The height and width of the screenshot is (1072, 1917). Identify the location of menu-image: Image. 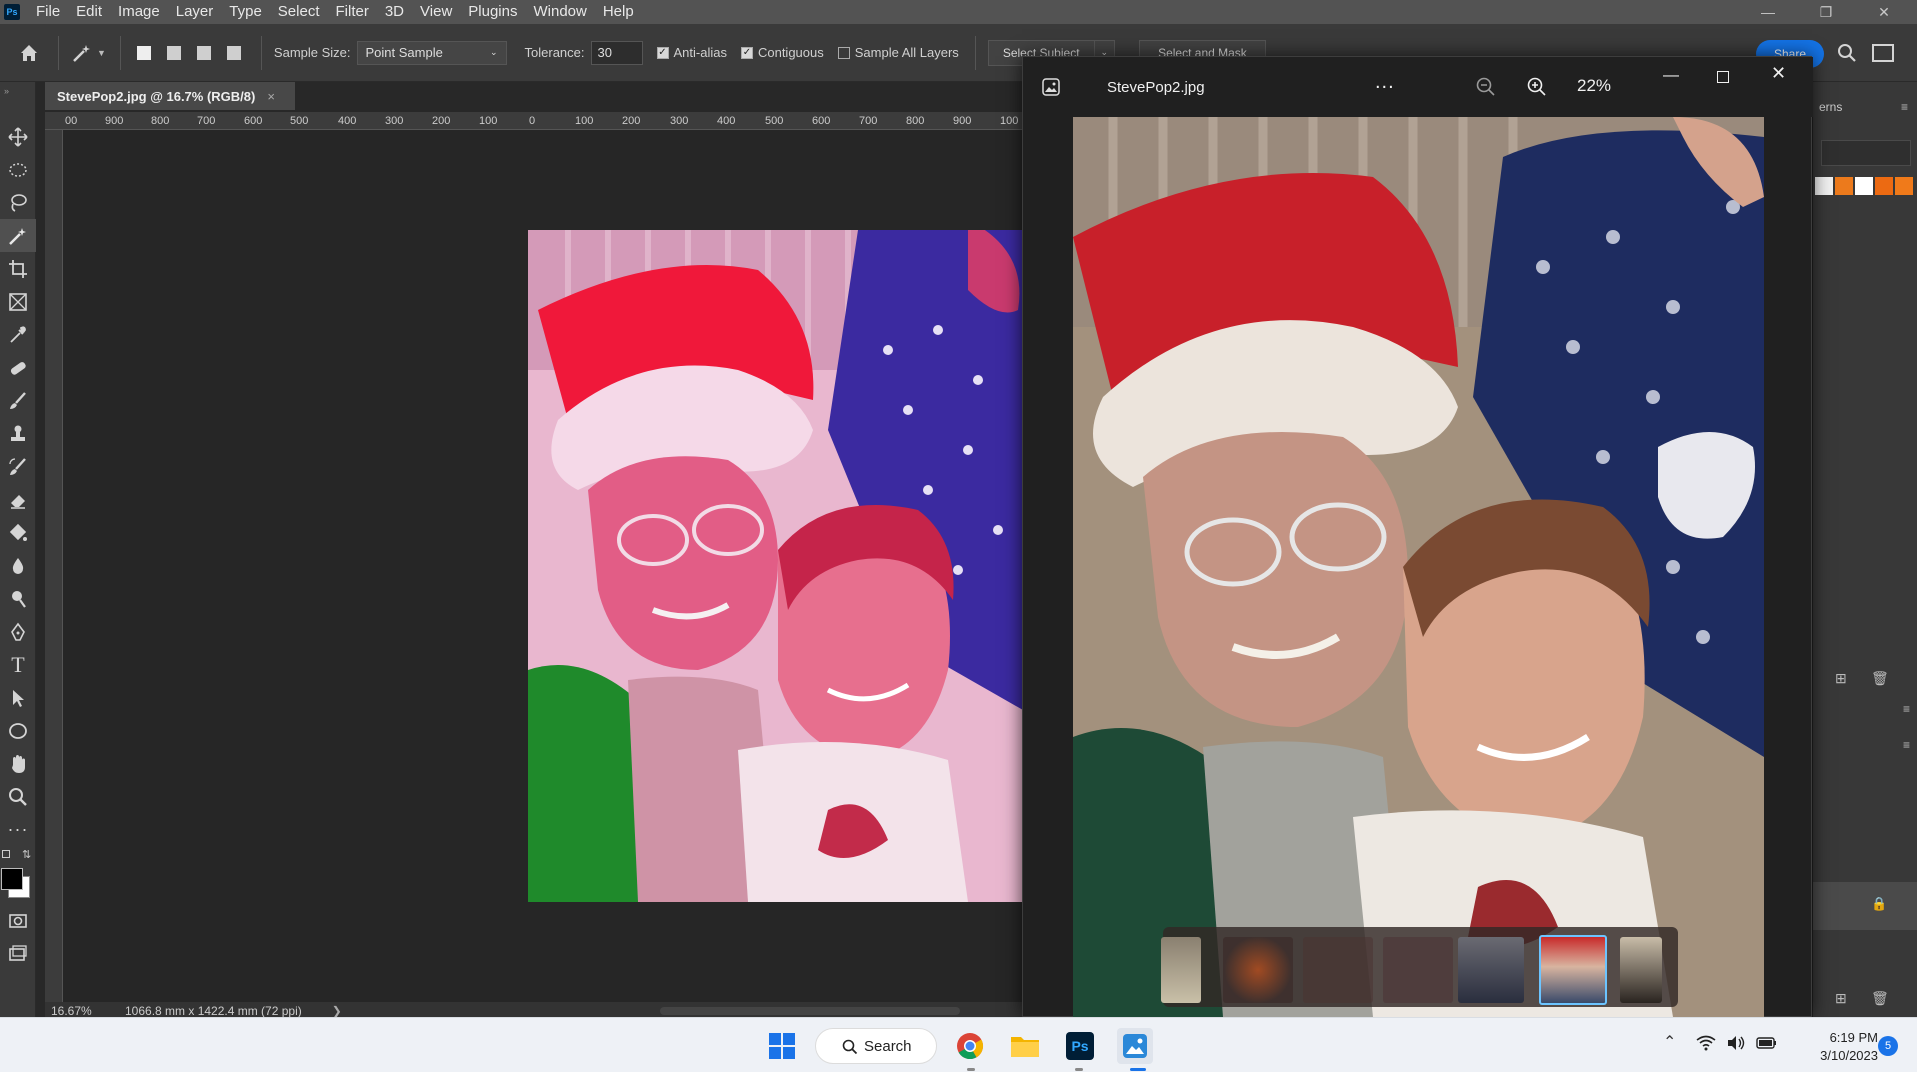
(139, 12).